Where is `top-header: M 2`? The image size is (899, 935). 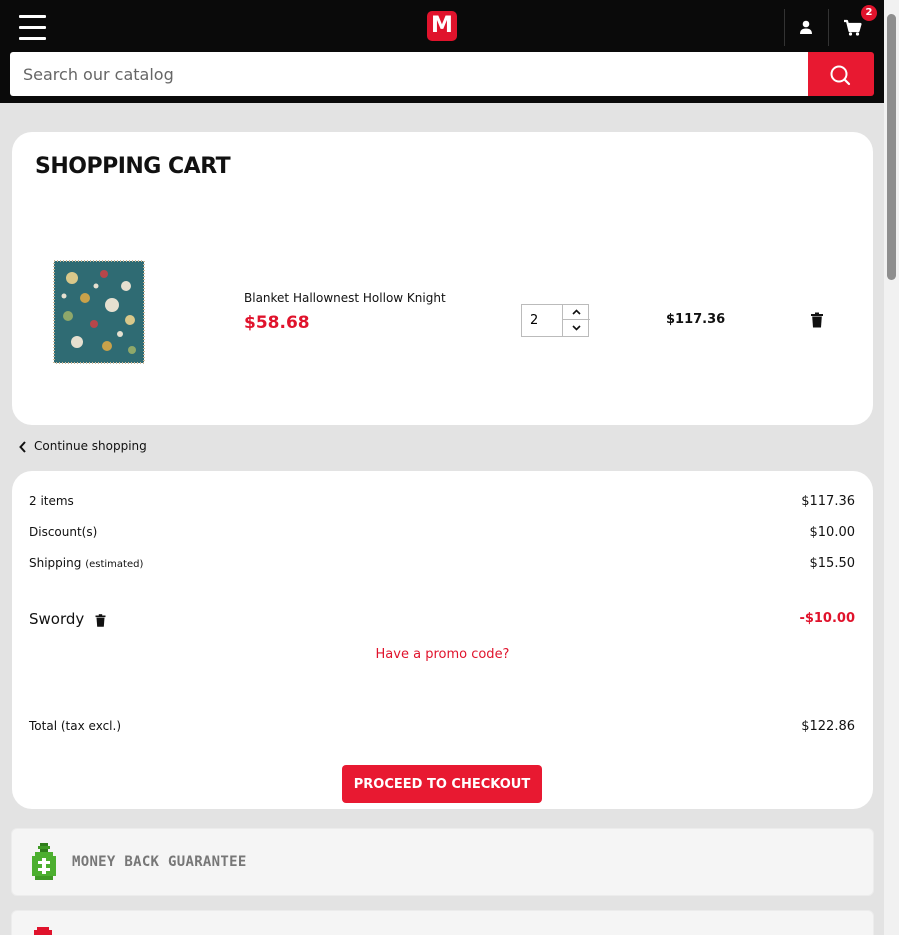 top-header: M 2 is located at coordinates (442, 51).